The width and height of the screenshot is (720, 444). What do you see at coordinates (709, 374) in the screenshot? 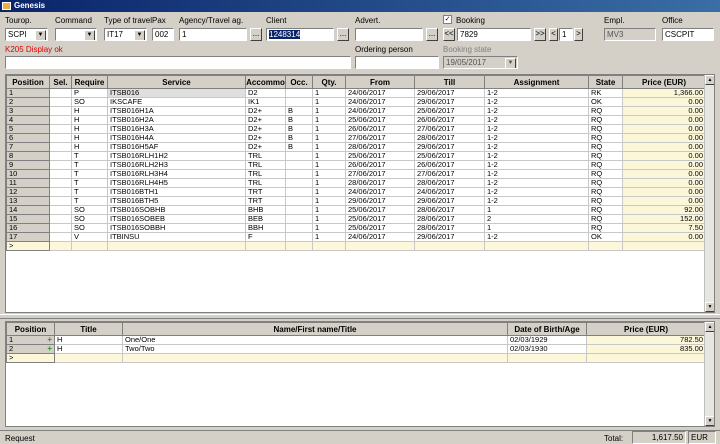
I see `passengers-scrollbar: ▲ ▼` at bounding box center [709, 374].